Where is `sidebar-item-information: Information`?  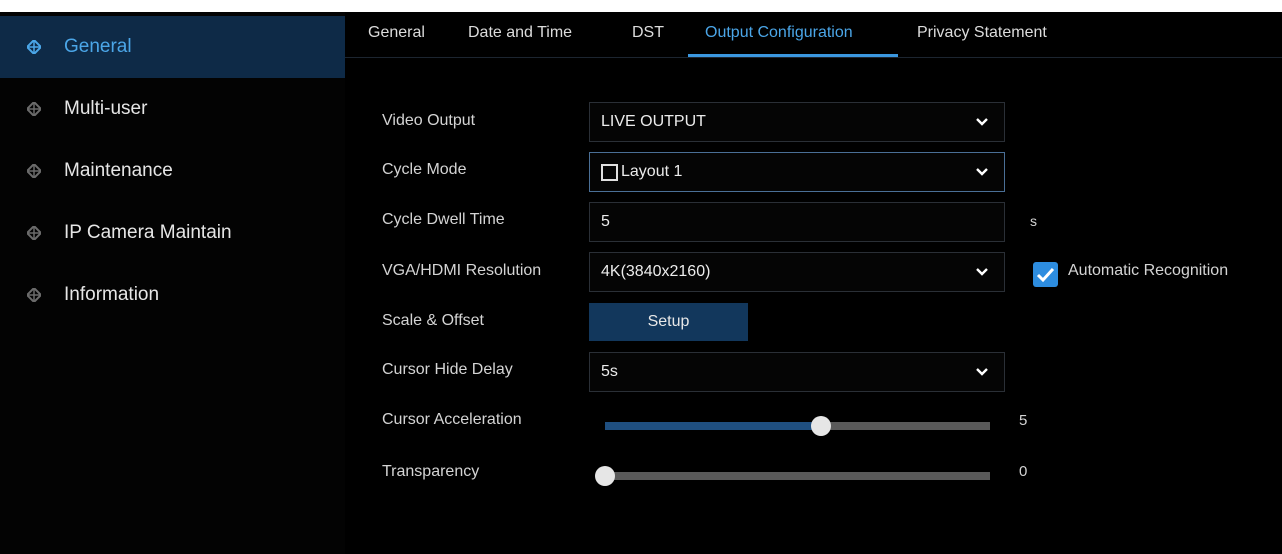
sidebar-item-information: Information is located at coordinates (172, 295).